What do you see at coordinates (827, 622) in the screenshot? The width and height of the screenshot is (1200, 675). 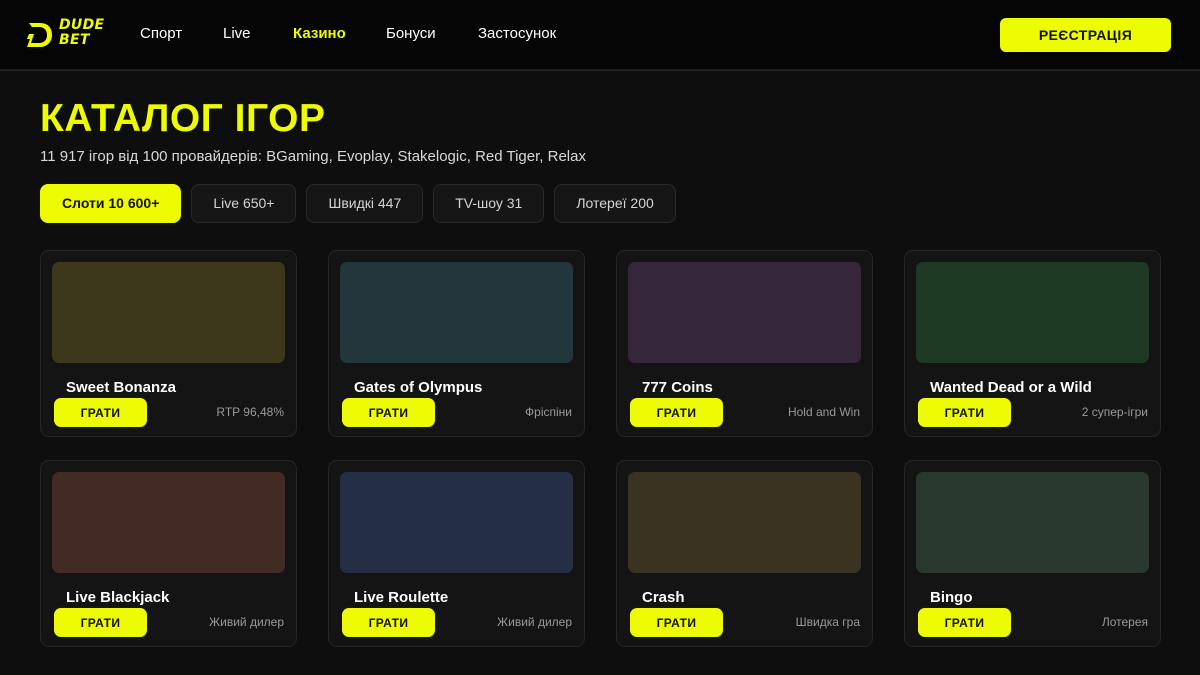 I see `game-meta: Швидка гра` at bounding box center [827, 622].